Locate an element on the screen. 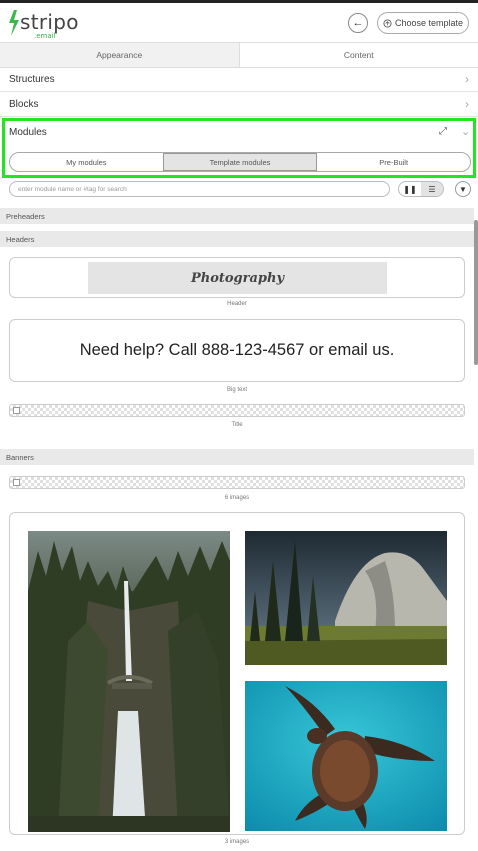 Image resolution: width=478 pixels, height=851 pixels. template-icon is located at coordinates (387, 23).